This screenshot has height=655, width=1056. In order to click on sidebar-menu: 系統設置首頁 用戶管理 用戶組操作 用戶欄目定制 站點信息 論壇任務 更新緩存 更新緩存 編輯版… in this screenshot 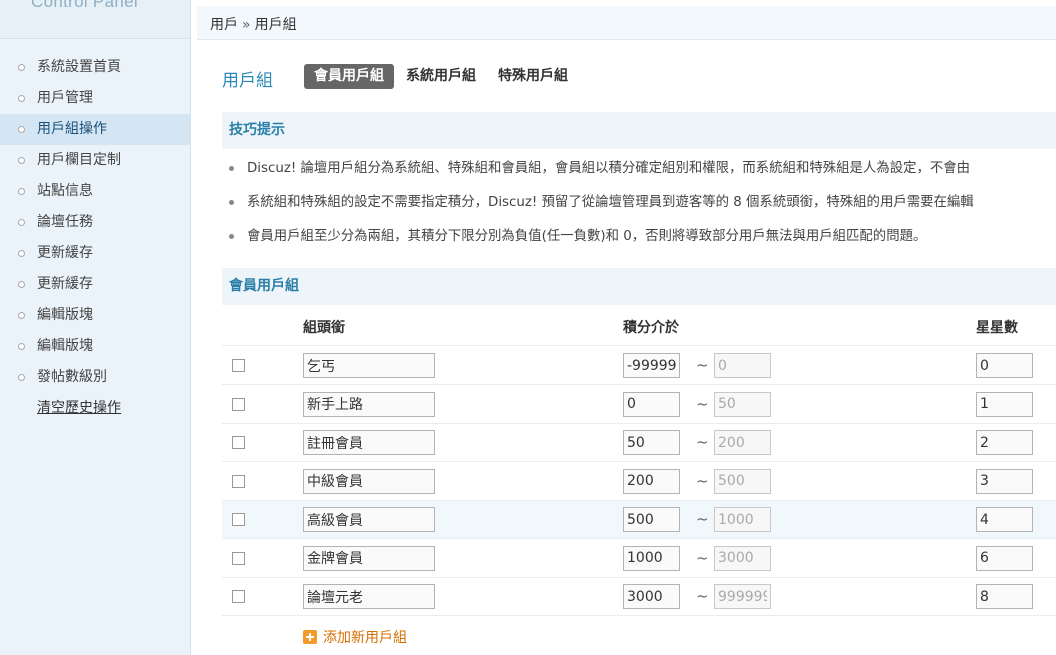, I will do `click(95, 238)`.